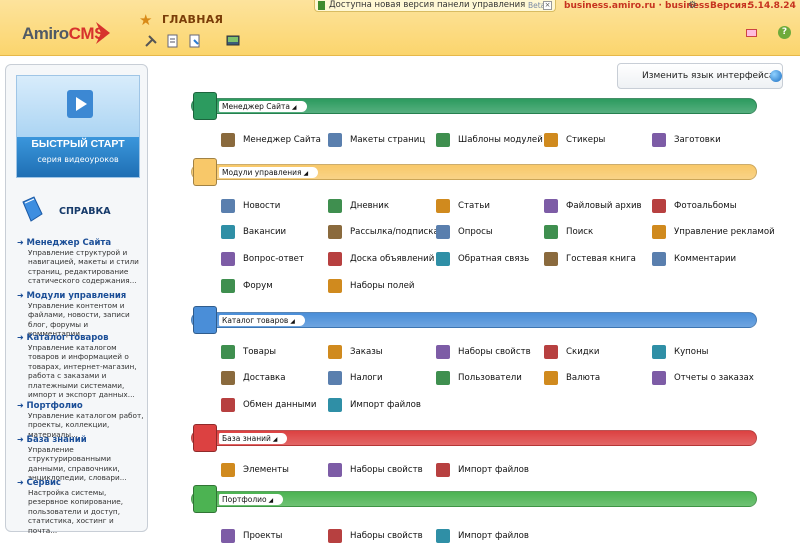  What do you see at coordinates (464, 232) in the screenshot?
I see `module-link: Опросы` at bounding box center [464, 232].